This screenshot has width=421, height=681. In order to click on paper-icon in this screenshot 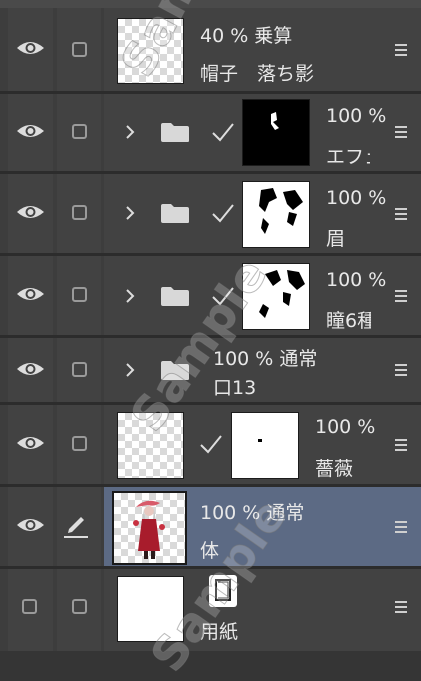, I will do `click(223, 591)`.